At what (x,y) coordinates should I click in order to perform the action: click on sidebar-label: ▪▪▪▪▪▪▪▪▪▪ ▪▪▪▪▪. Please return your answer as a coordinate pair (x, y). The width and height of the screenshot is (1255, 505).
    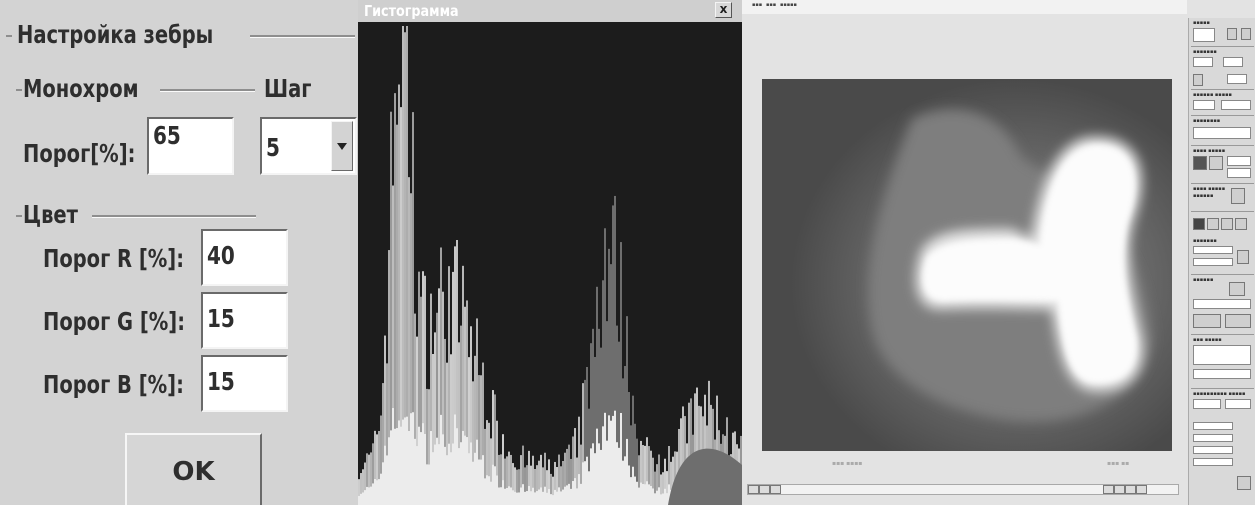
    Looking at the image, I should click on (1219, 394).